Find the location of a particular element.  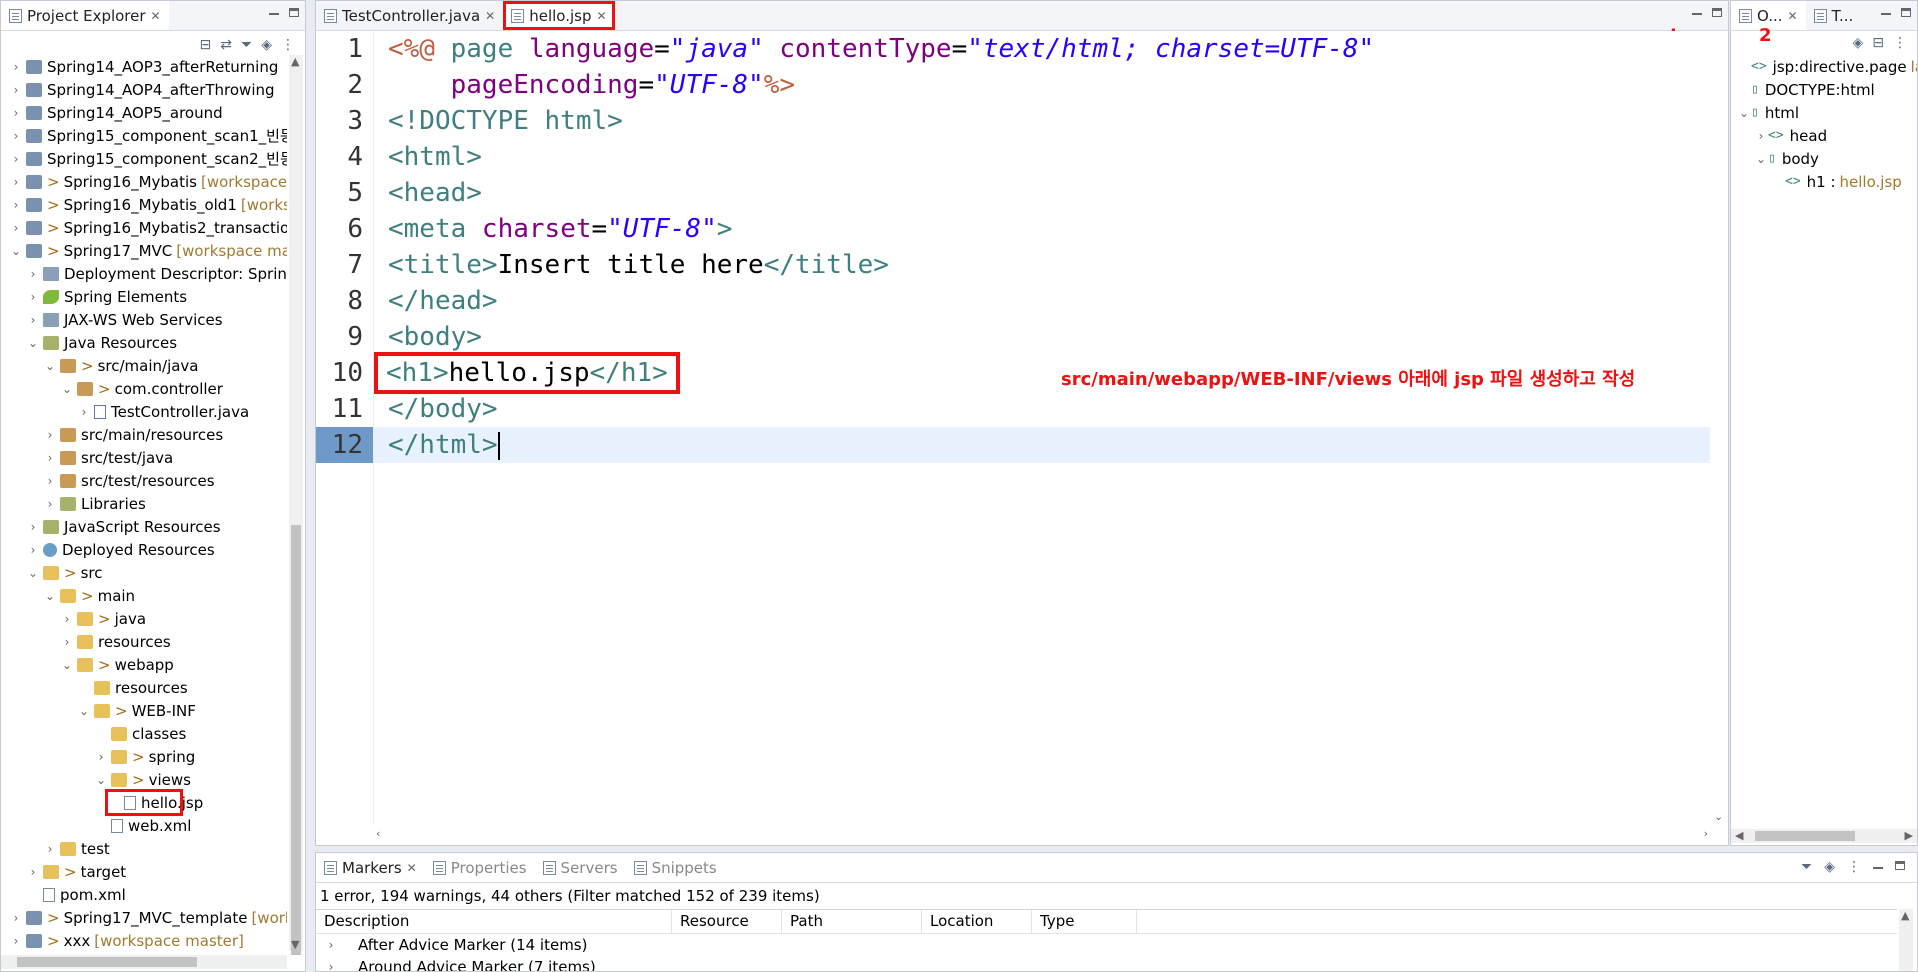

column-resource: Resource is located at coordinates (727, 921).